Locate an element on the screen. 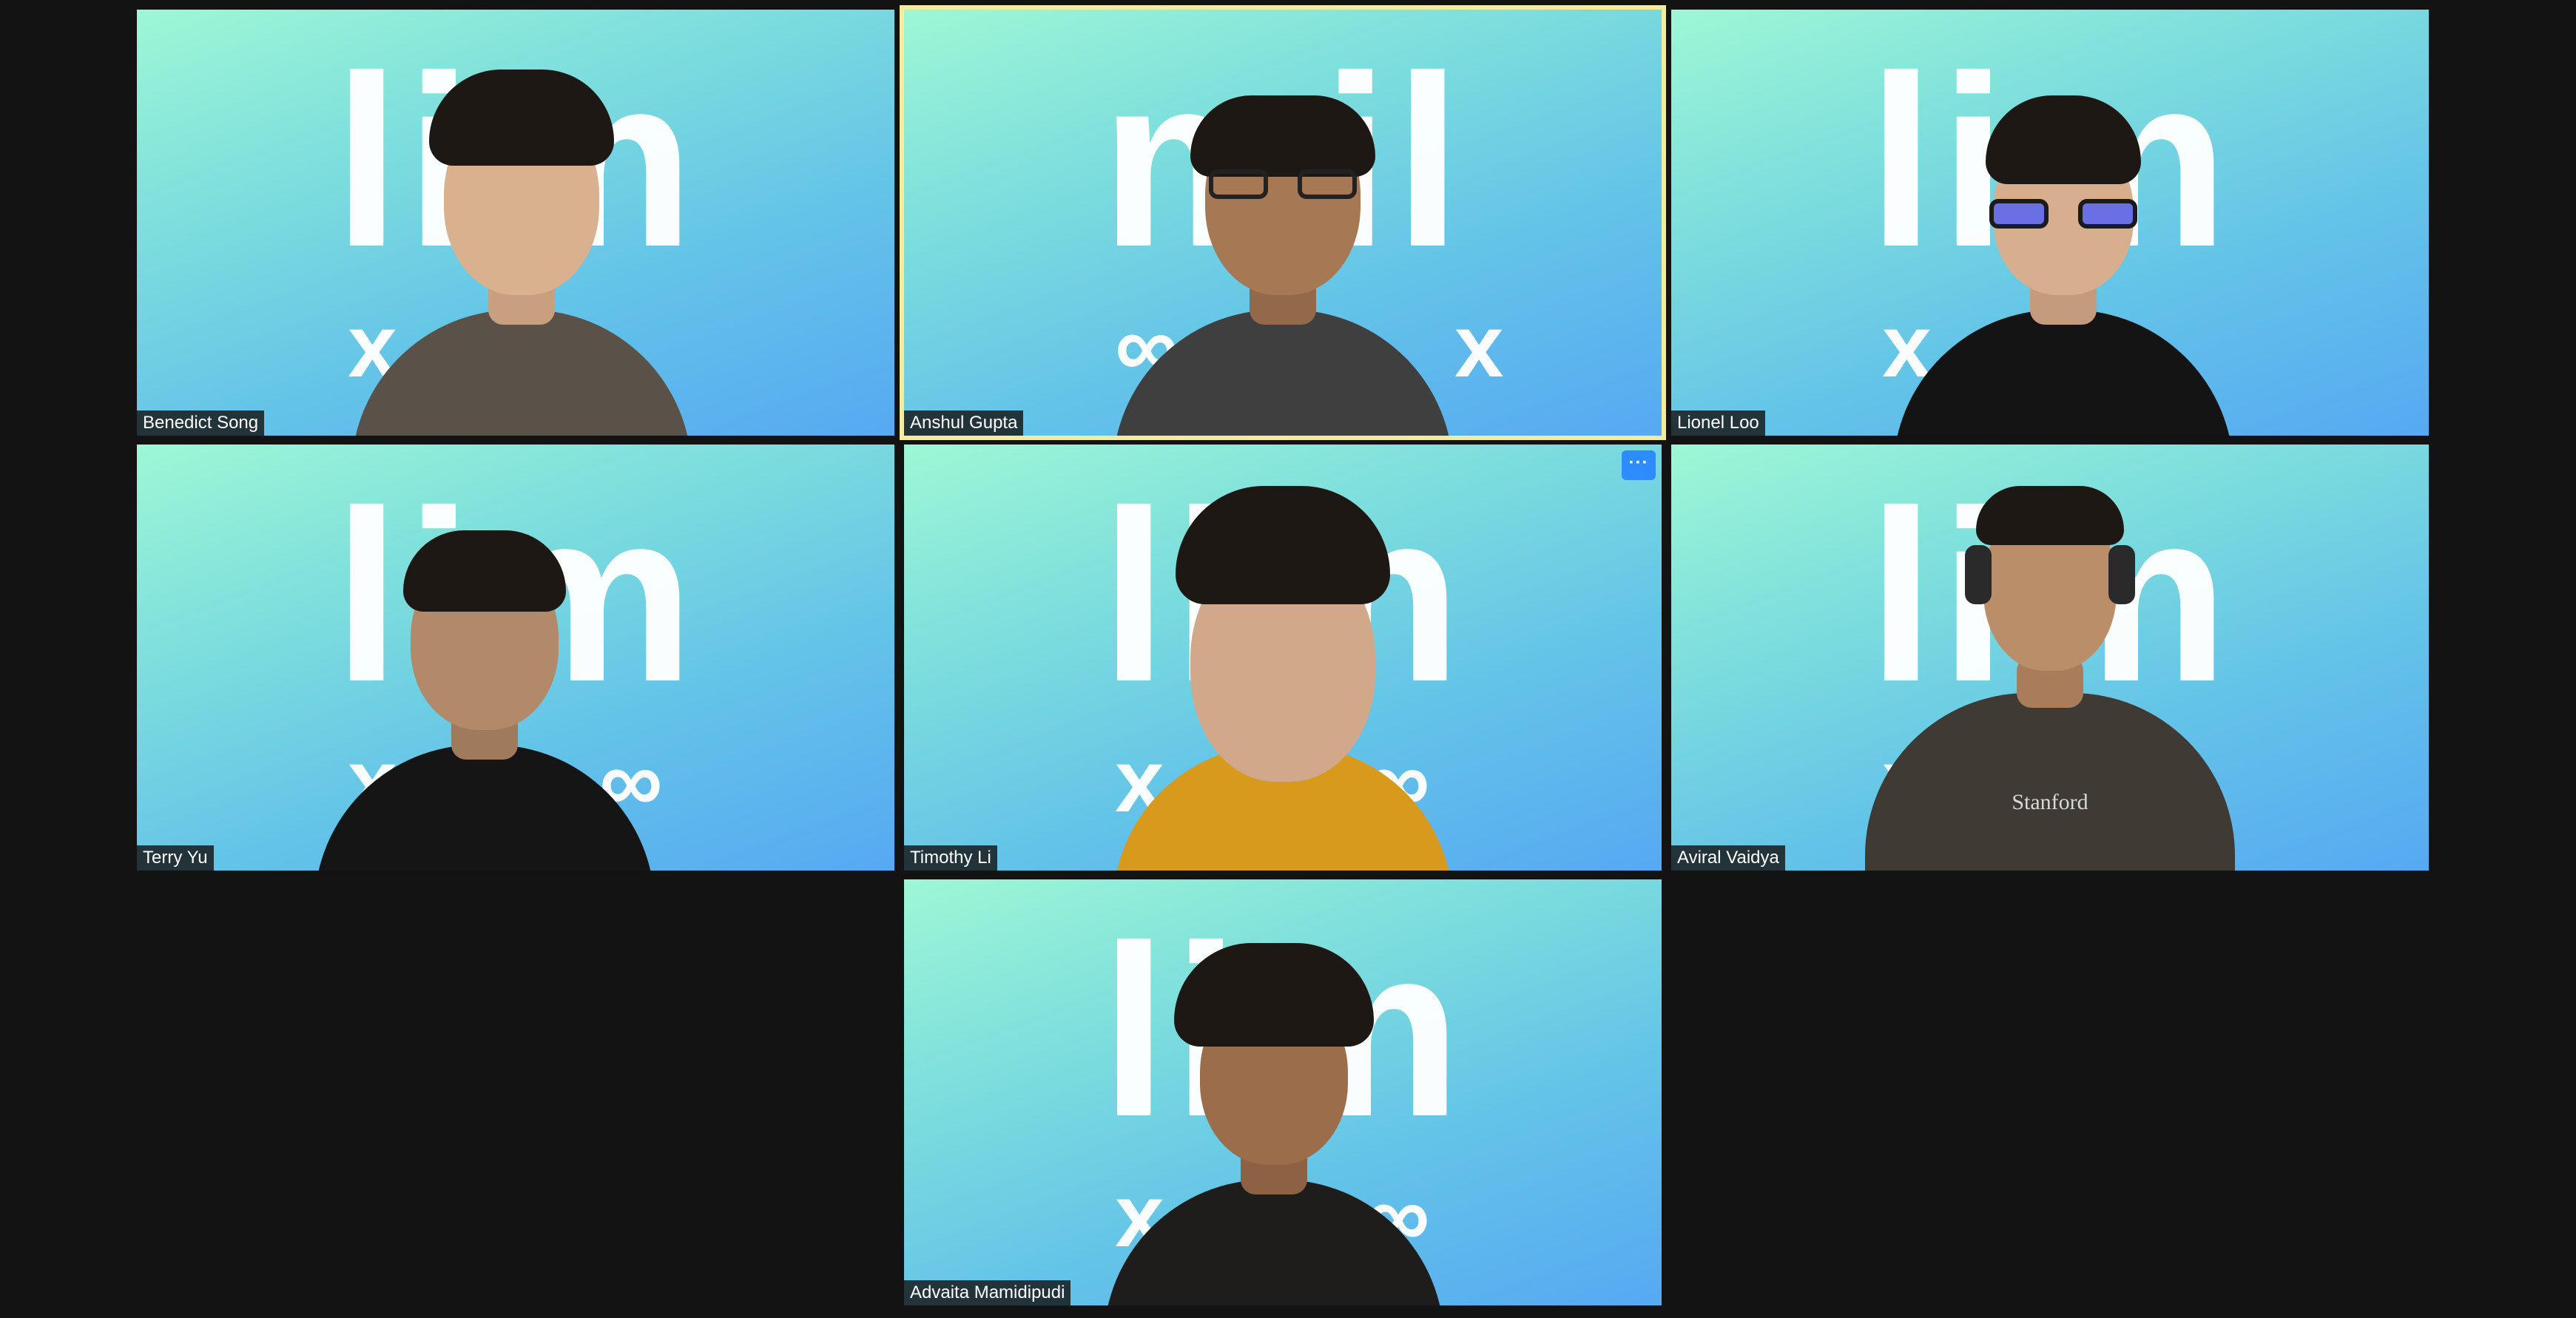 This screenshot has width=2576, height=1318. video-tile-lionel-loo: lim x Lionel Loo is located at coordinates (2050, 223).